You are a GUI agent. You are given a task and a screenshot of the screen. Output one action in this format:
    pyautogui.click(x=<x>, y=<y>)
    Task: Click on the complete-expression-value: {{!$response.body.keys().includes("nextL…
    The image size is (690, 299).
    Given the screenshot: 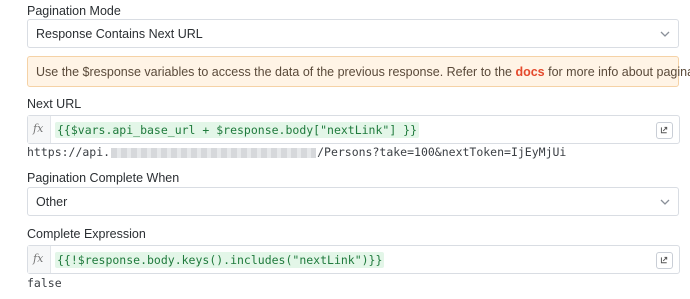 What is the action you would take?
    pyautogui.click(x=220, y=260)
    